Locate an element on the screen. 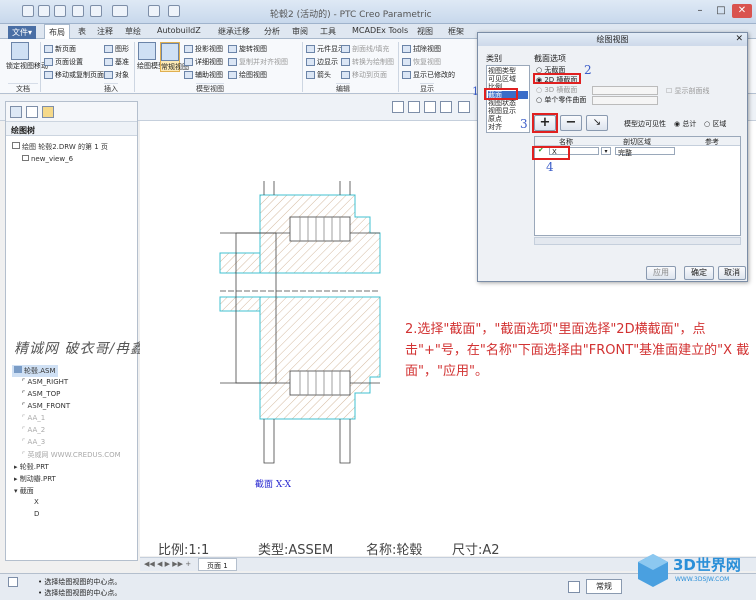 The height and width of the screenshot is (600, 756). category-item: 视图状态 is located at coordinates (508, 103).